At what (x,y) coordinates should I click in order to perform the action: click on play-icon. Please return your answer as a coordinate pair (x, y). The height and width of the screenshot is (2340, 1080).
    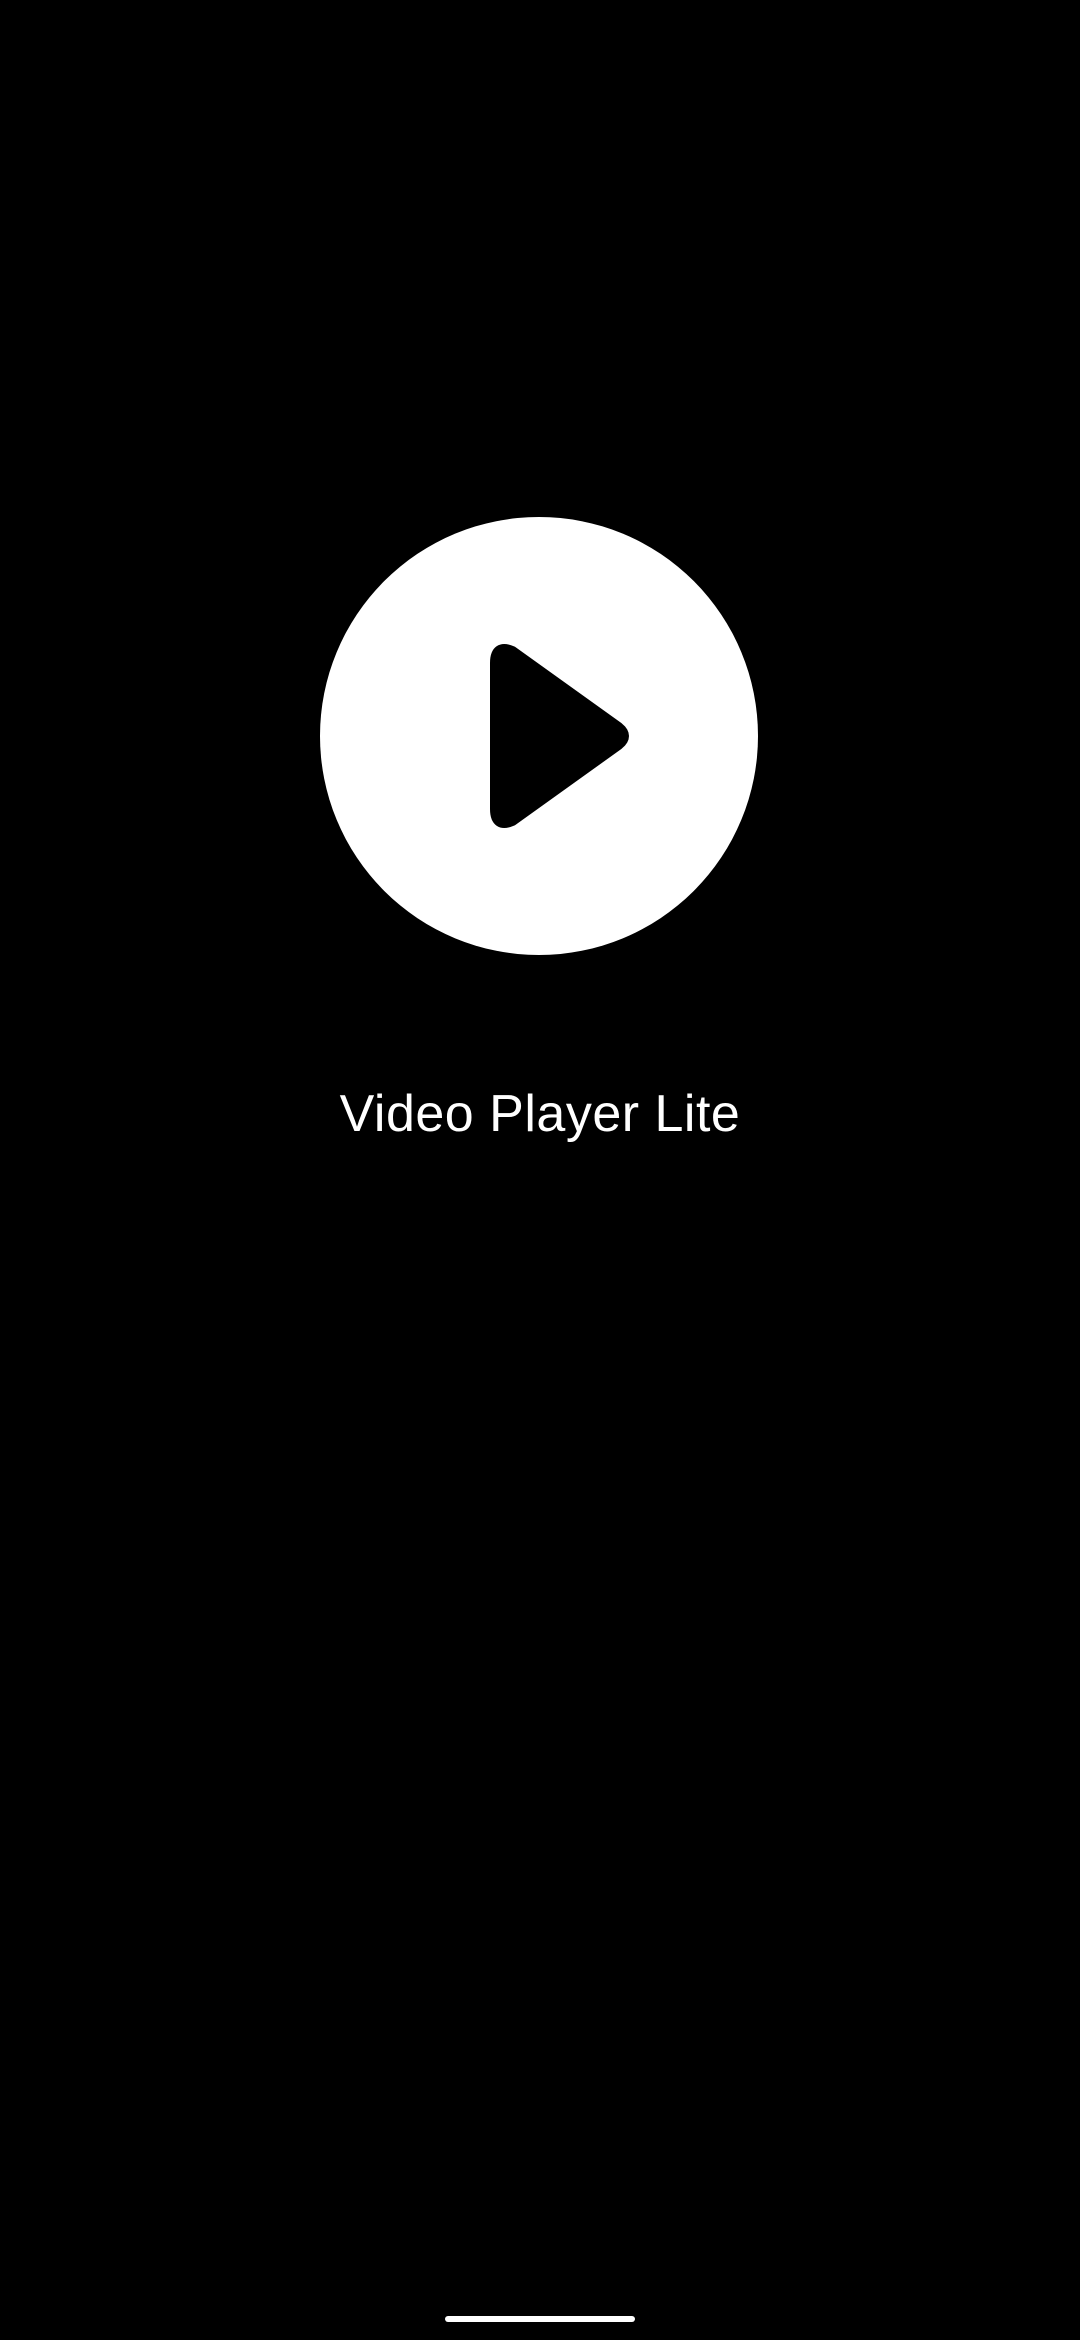
    Looking at the image, I should click on (559, 736).